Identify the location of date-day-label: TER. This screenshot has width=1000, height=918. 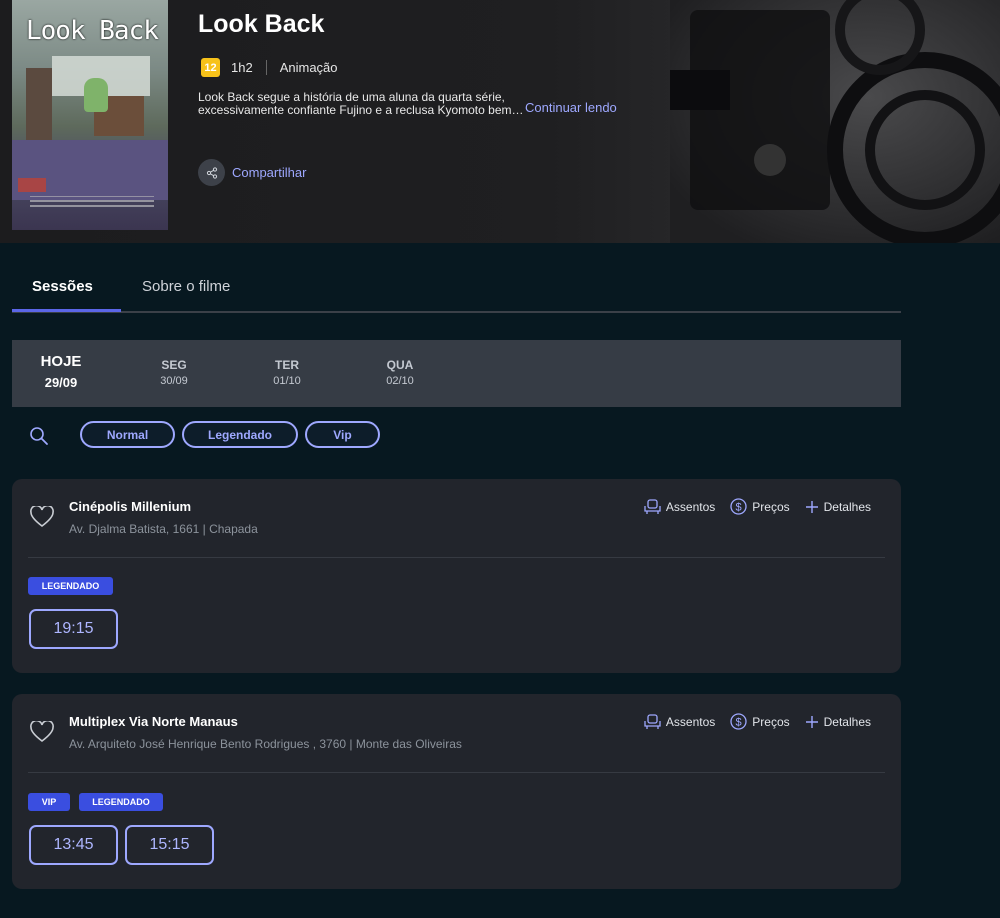
(287, 365).